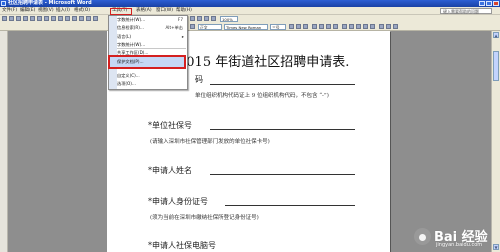  Describe the element at coordinates (199, 18) in the screenshot. I see `columns-icon` at that location.